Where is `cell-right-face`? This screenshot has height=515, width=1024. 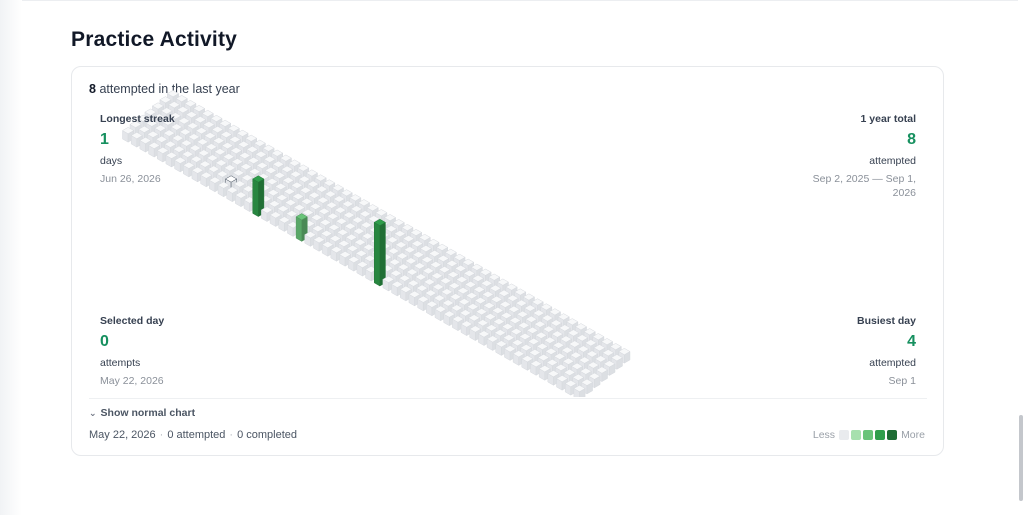
cell-right-face is located at coordinates (382, 254).